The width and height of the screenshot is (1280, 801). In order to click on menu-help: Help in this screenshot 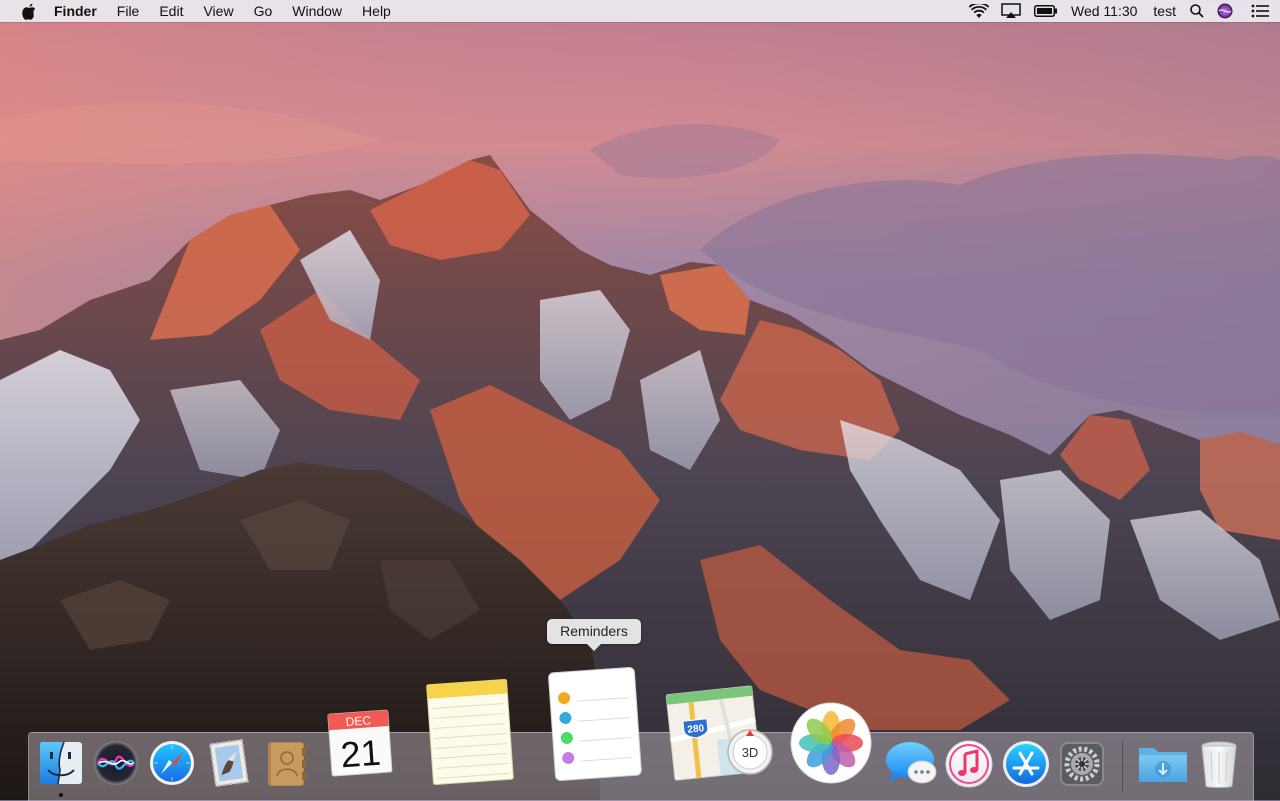, I will do `click(376, 11)`.